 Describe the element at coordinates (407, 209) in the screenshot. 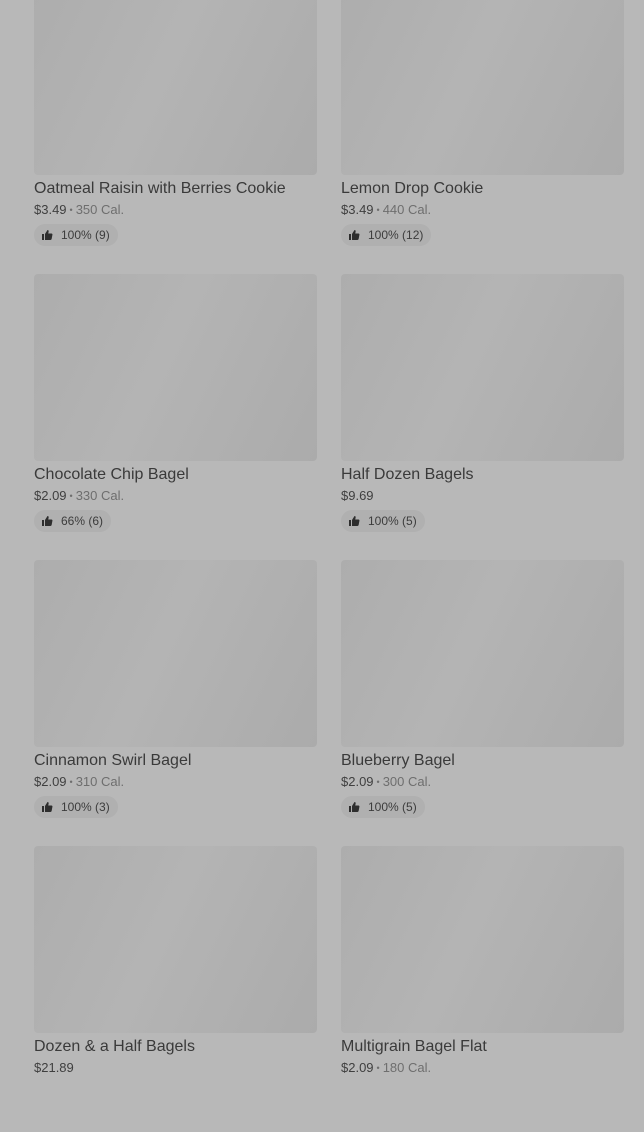

I see `menu-item-calories: 440 Cal.` at that location.